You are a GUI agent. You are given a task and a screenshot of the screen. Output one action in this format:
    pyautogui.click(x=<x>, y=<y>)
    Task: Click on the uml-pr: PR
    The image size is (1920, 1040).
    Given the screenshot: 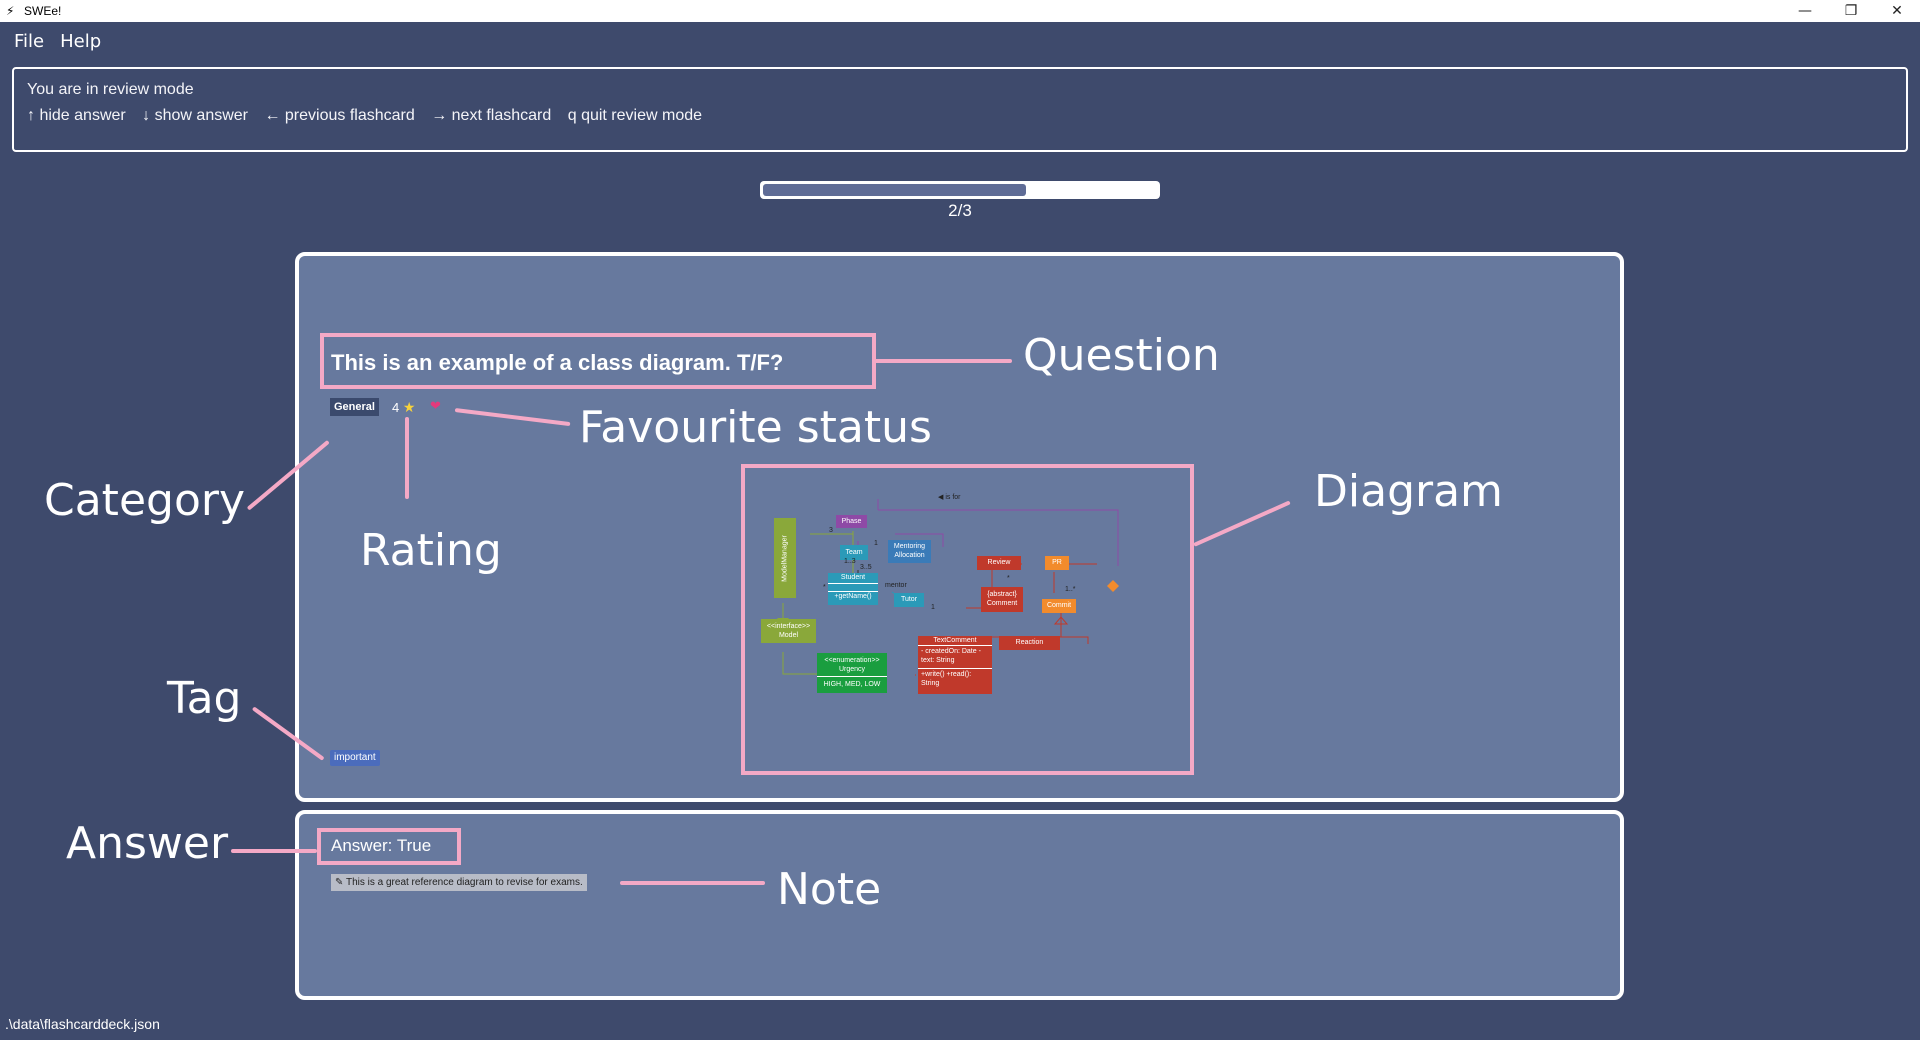 What is the action you would take?
    pyautogui.click(x=1057, y=563)
    